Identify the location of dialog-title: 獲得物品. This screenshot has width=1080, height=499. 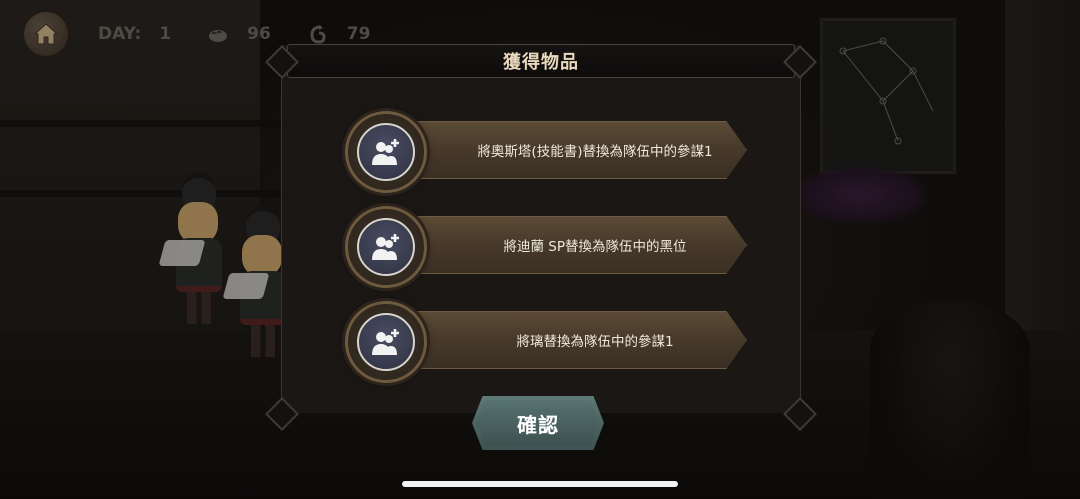
(541, 62).